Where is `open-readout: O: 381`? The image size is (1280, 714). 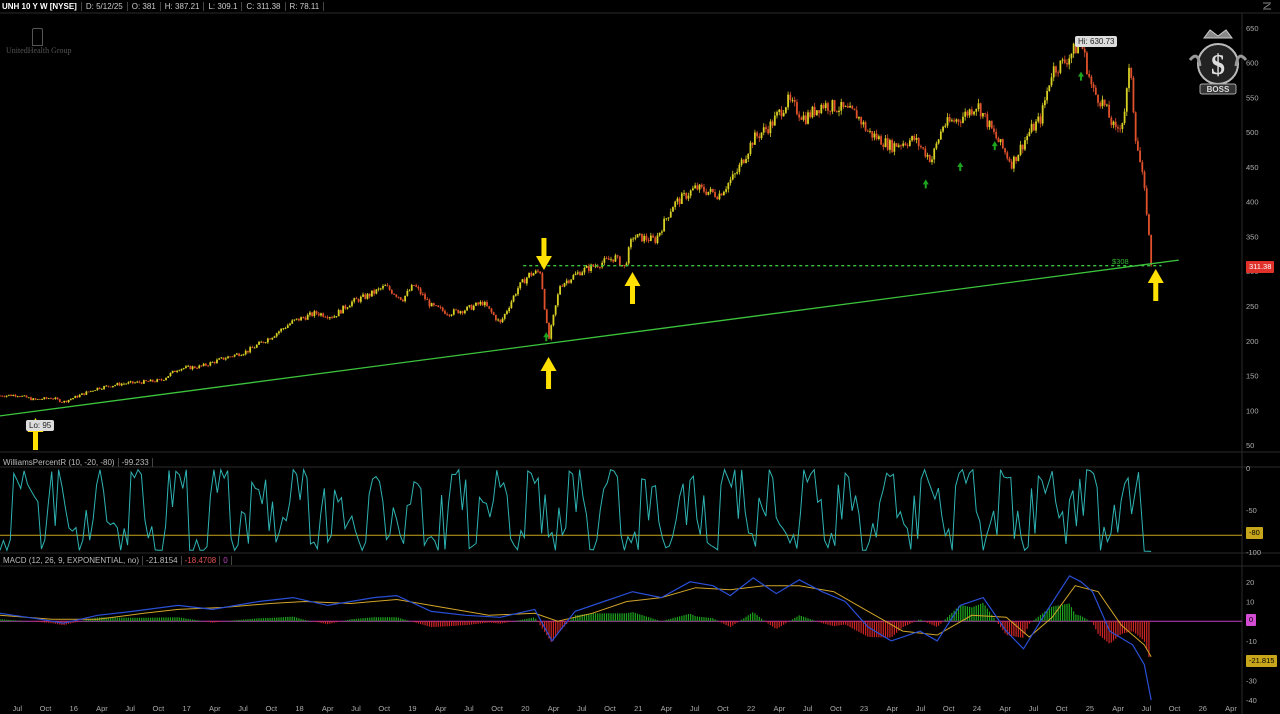 open-readout: O: 381 is located at coordinates (144, 6).